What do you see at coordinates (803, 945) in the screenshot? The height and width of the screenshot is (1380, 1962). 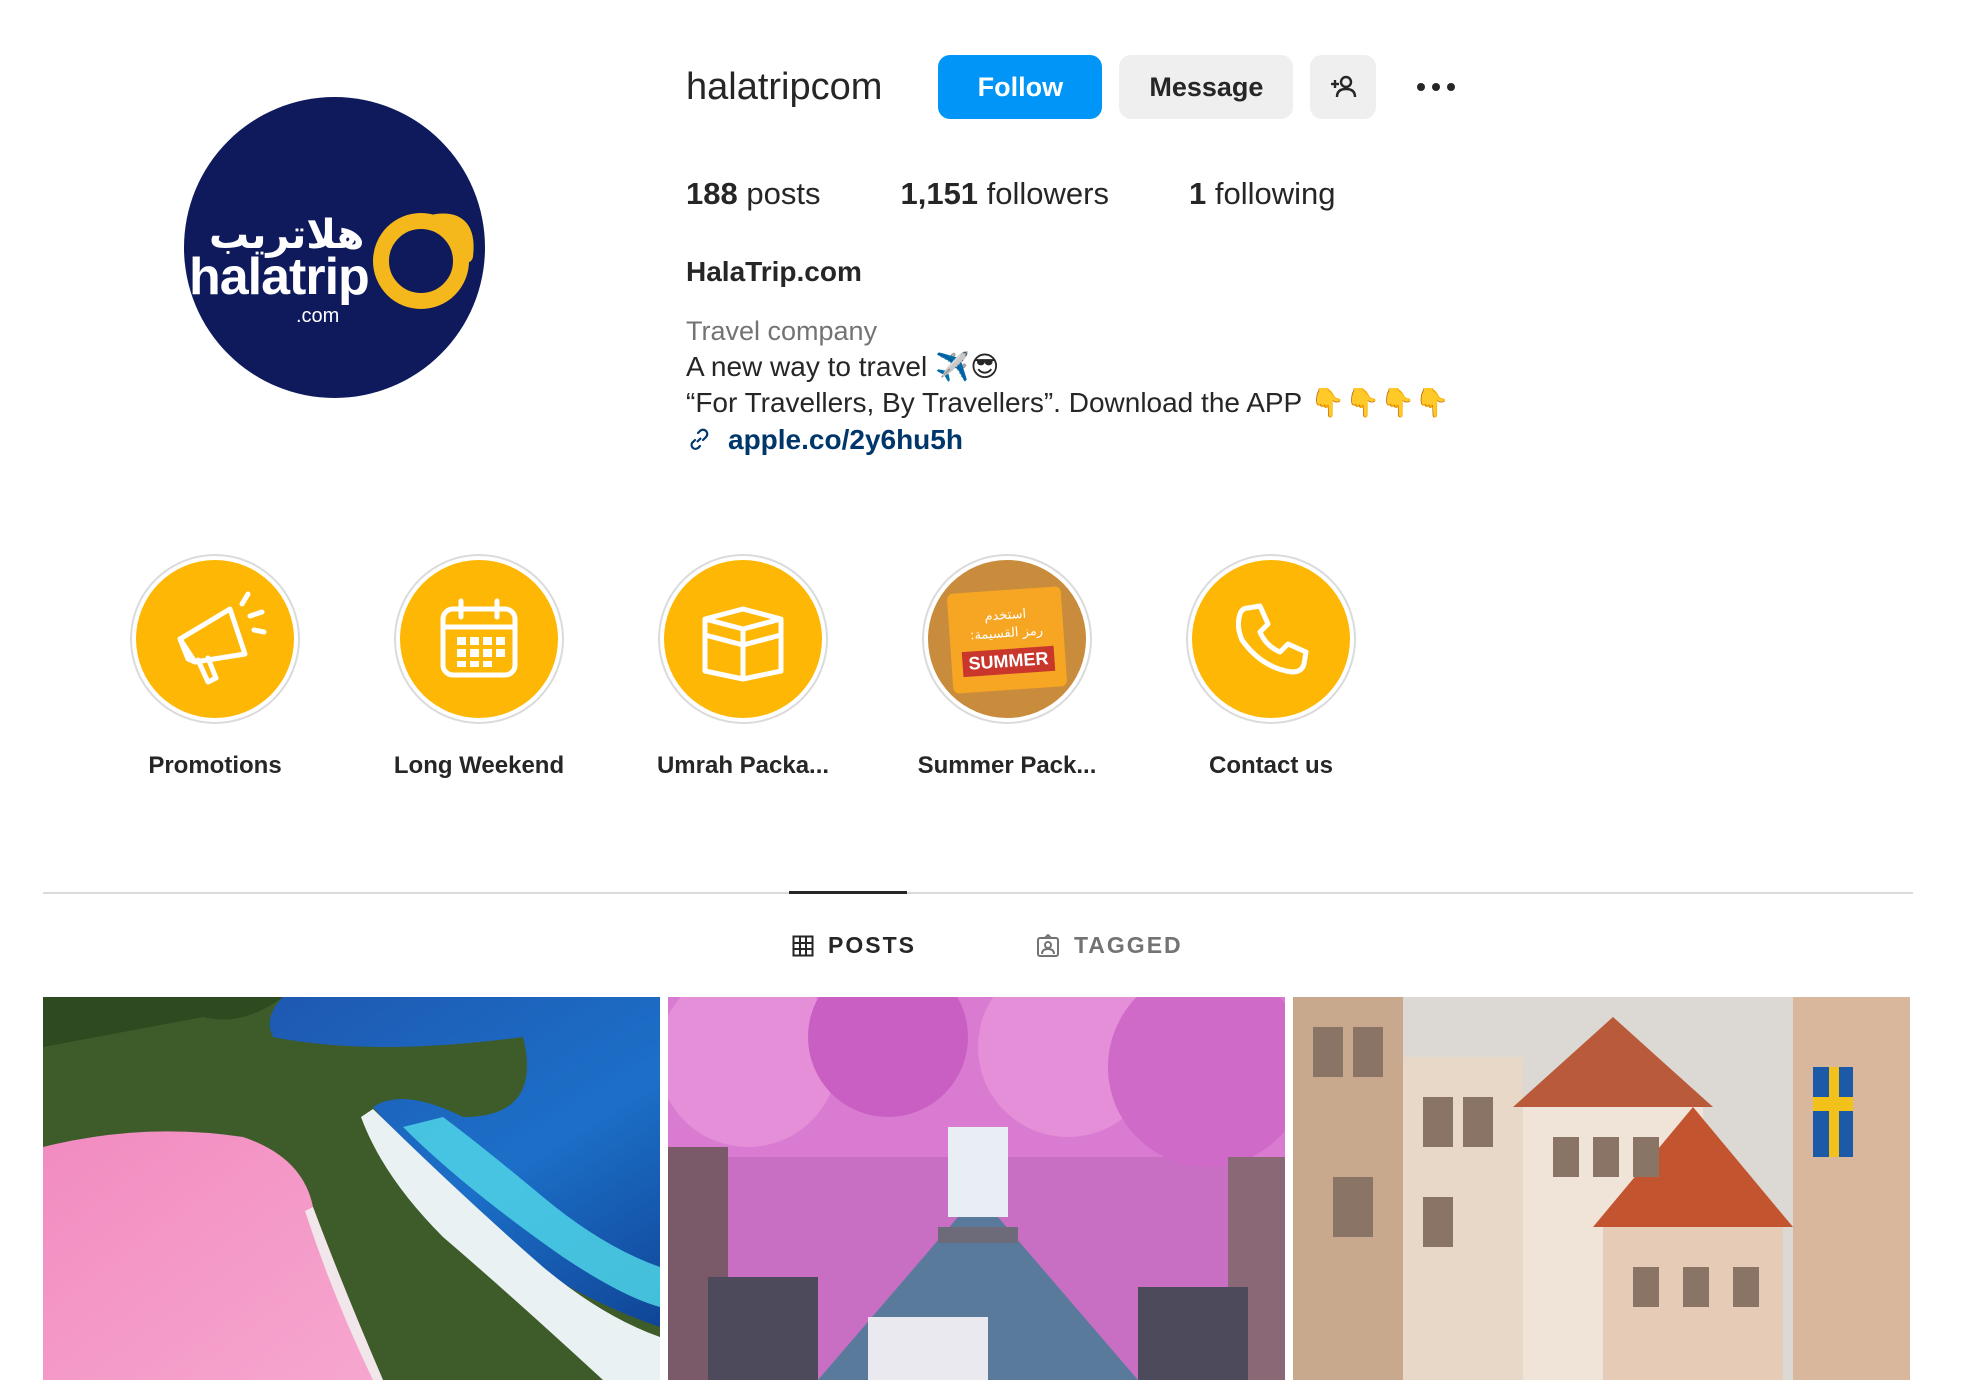 I see `grid-icon` at bounding box center [803, 945].